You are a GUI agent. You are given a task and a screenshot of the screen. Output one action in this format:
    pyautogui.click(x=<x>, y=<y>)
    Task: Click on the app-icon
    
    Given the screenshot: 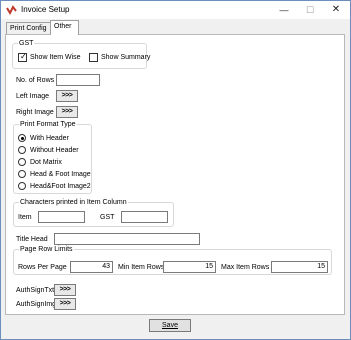 What is the action you would take?
    pyautogui.click(x=11, y=10)
    